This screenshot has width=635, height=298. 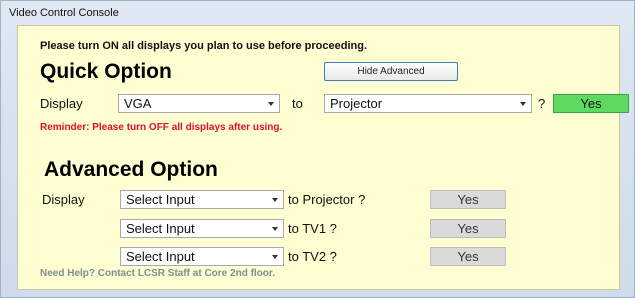 I want to click on advanced-yes-button-projector: Yes, so click(x=468, y=199).